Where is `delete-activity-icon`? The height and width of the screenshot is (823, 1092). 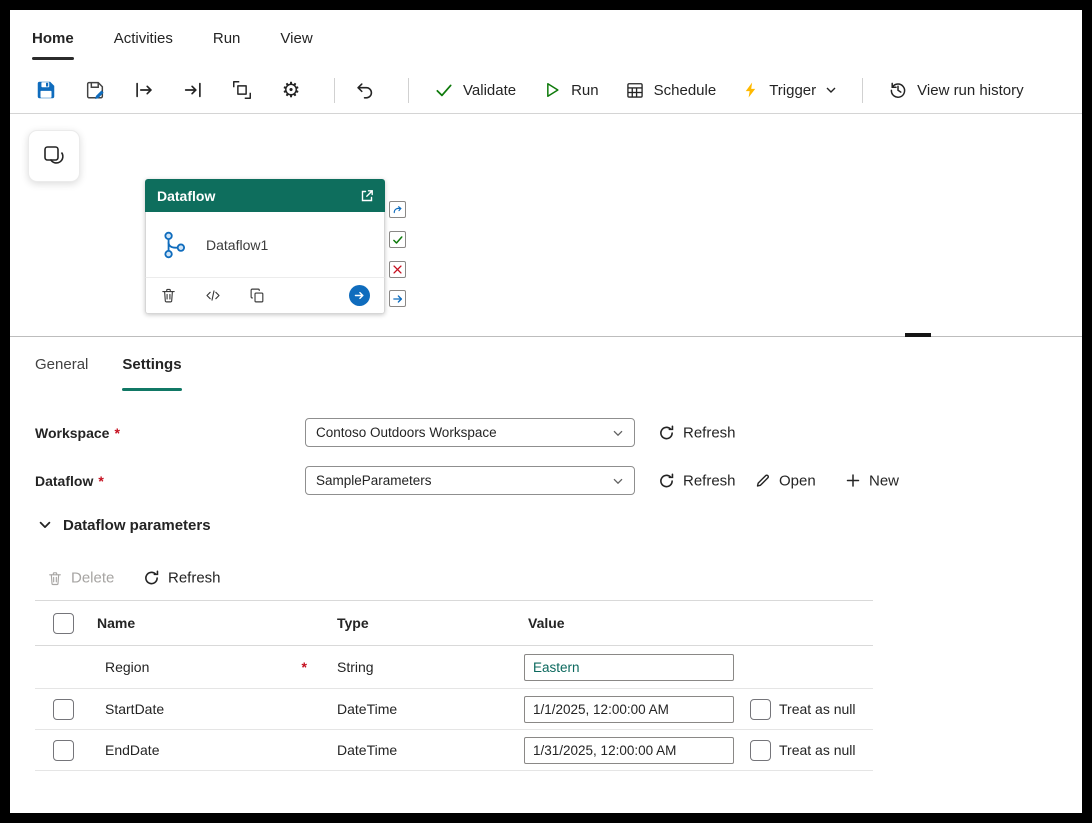
delete-activity-icon is located at coordinates (168, 295).